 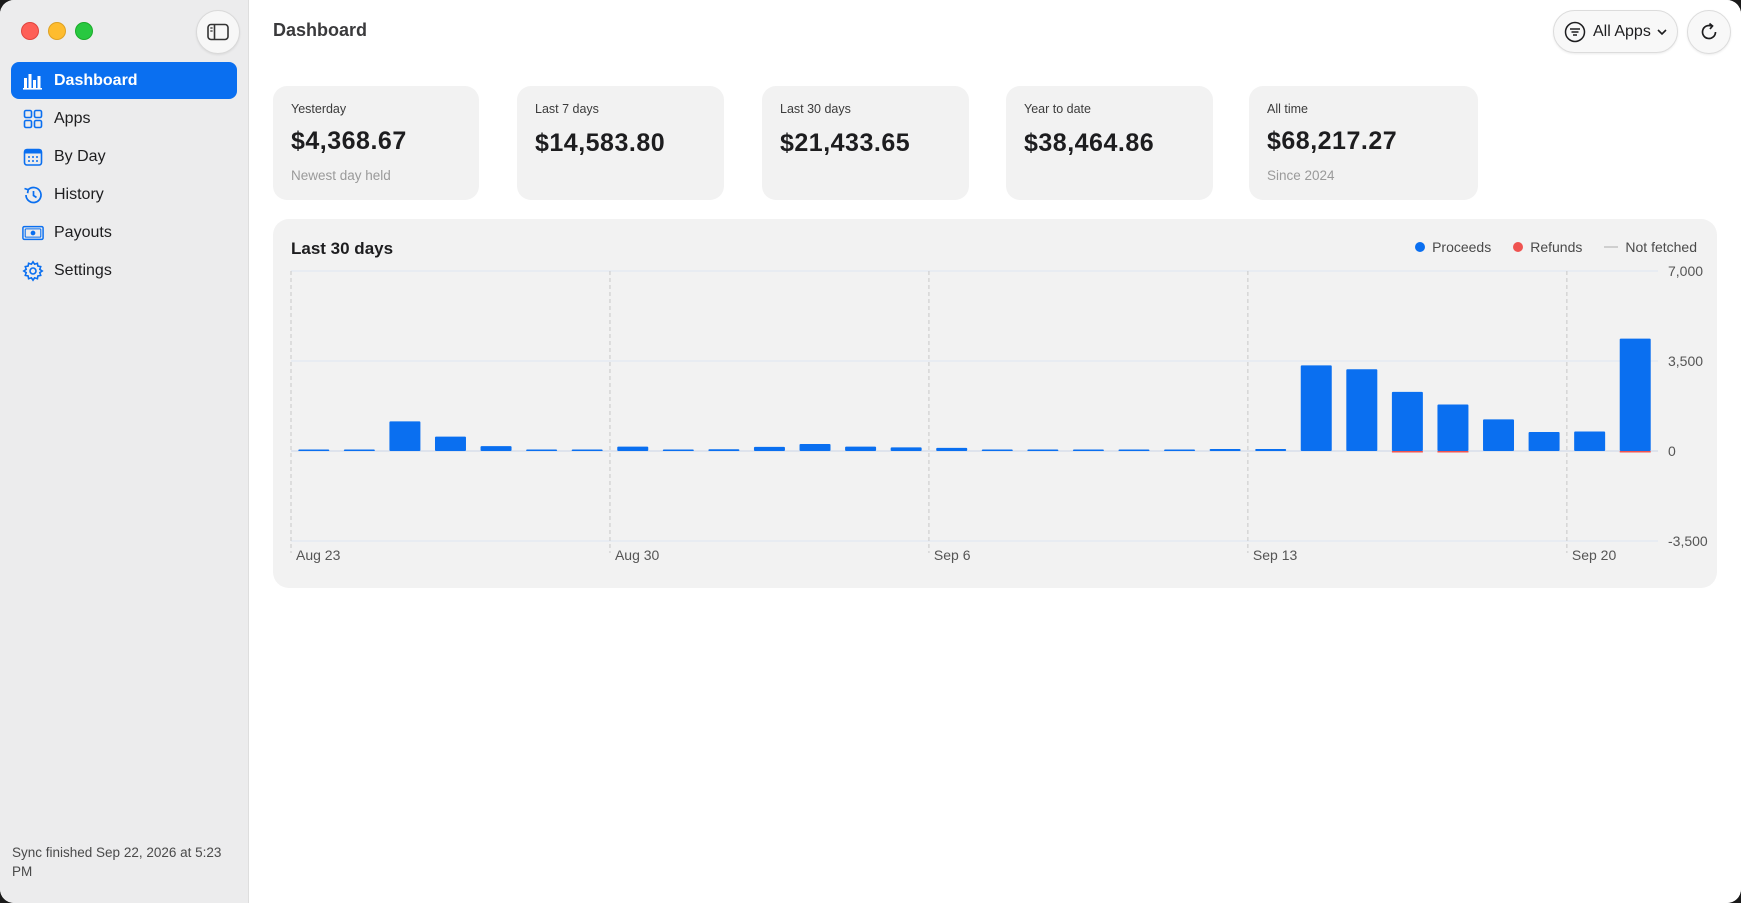 I want to click on sidebar-item-label: Dashboard, so click(x=96, y=80).